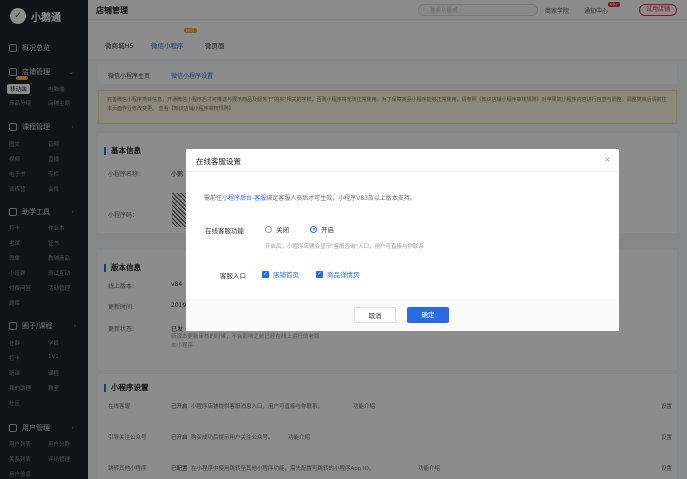 The image size is (687, 479). What do you see at coordinates (402, 315) in the screenshot?
I see `modal-footer` at bounding box center [402, 315].